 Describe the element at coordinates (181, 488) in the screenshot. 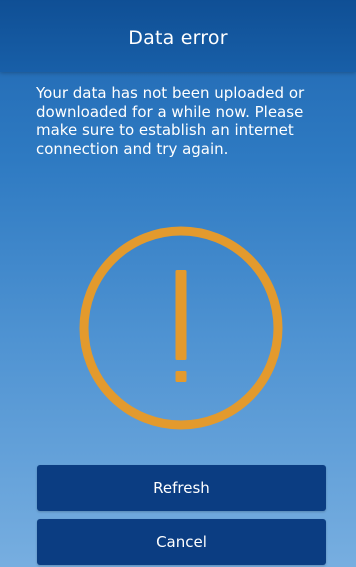

I see `refresh-button: Refresh` at that location.